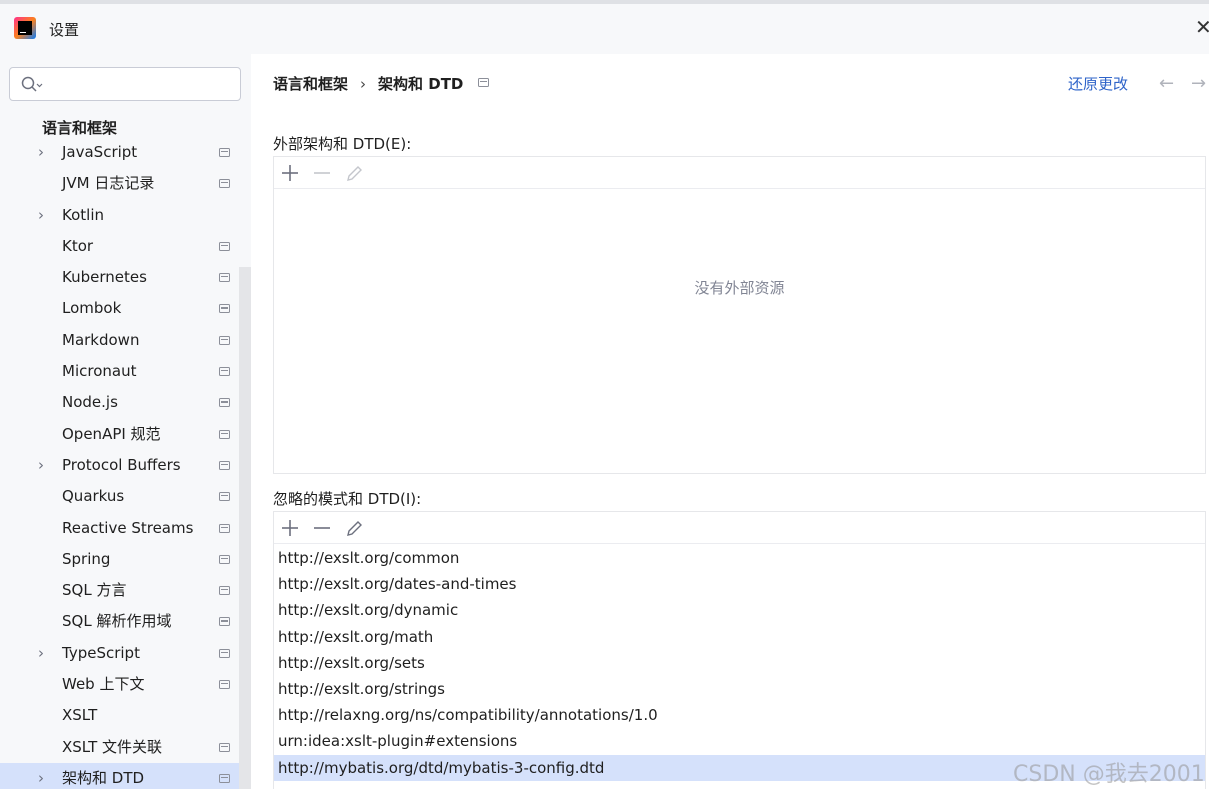 The width and height of the screenshot is (1209, 789). Describe the element at coordinates (80, 128) in the screenshot. I see `sidebar-section-title: 语言和框架` at that location.